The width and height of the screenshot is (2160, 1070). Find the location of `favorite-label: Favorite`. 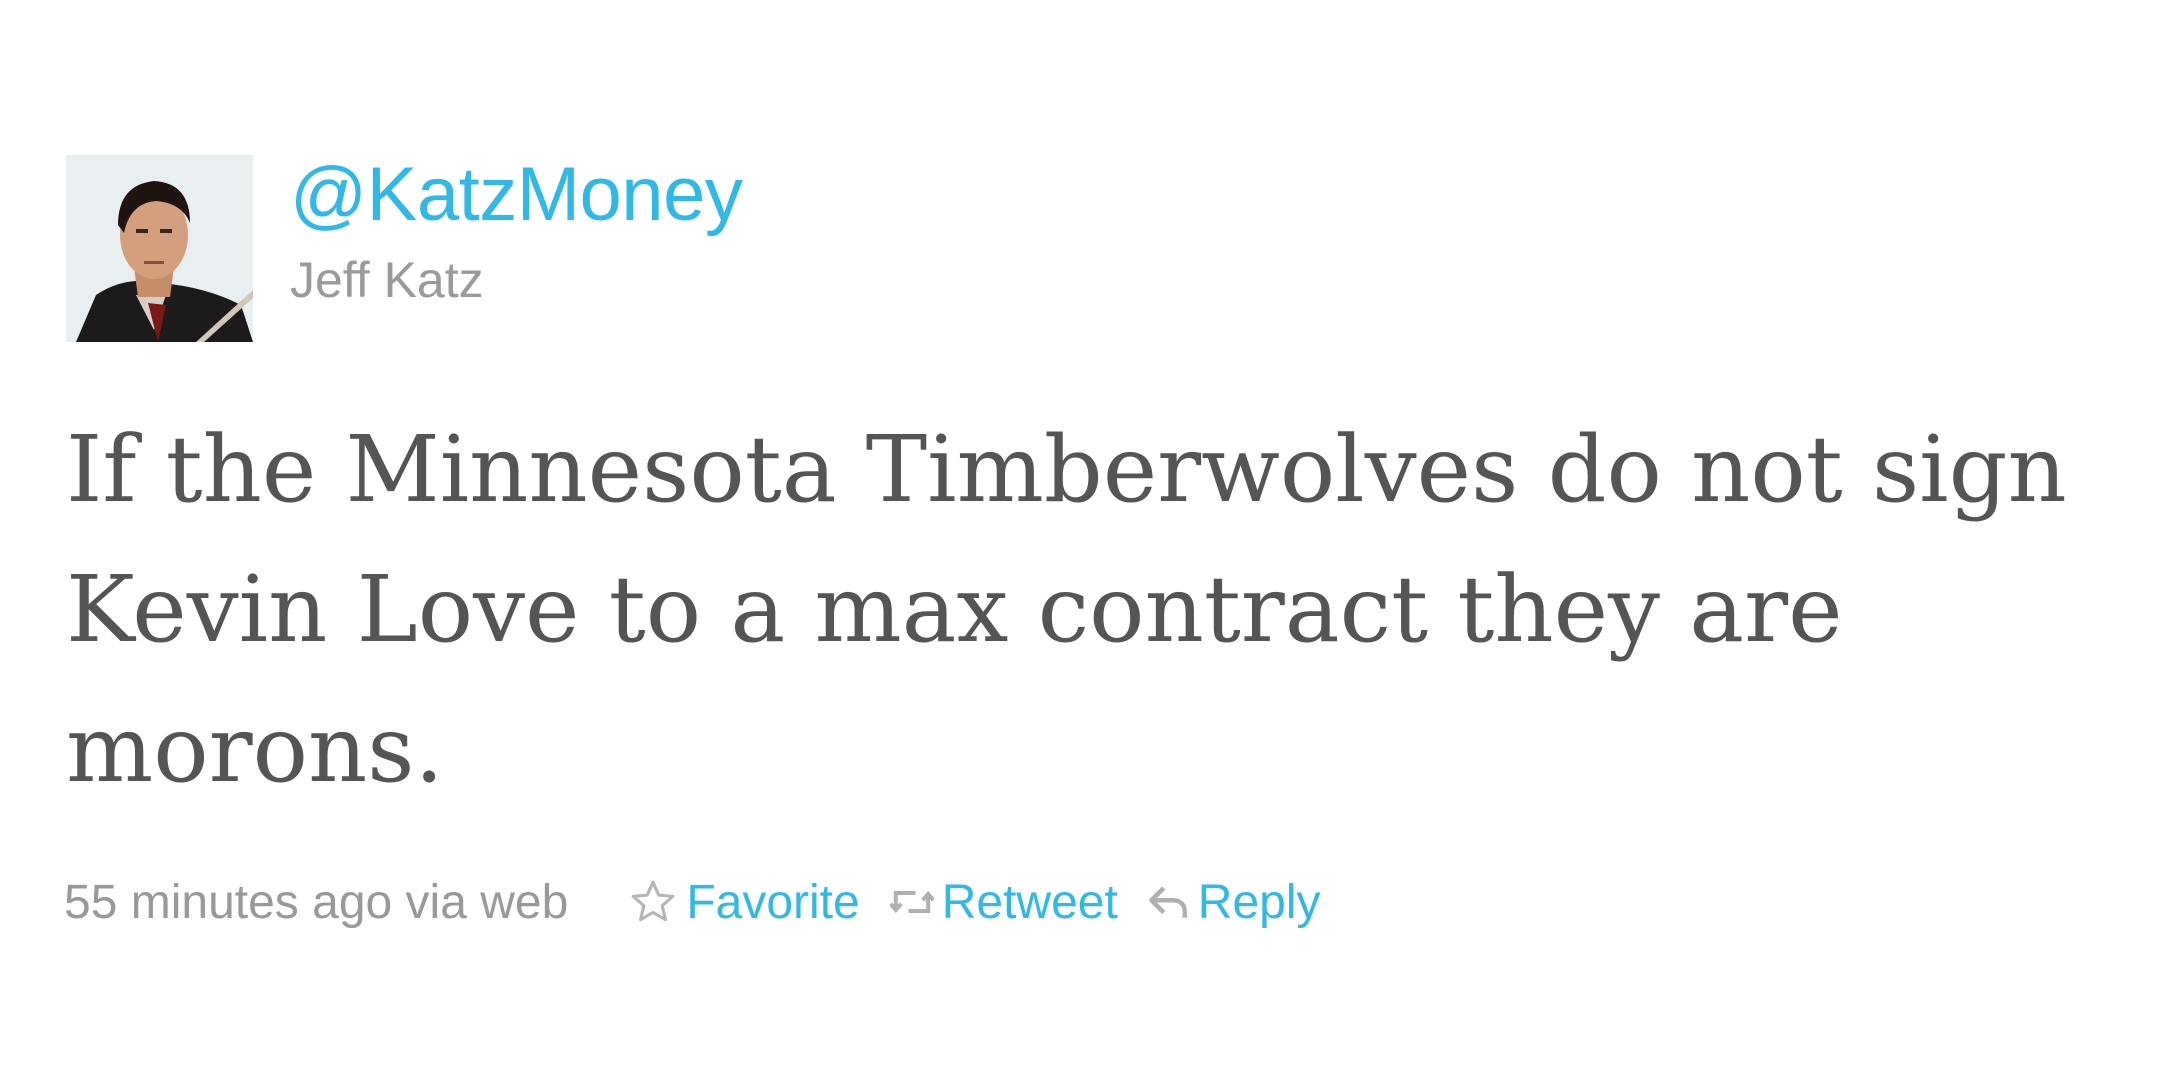

favorite-label: Favorite is located at coordinates (773, 902).